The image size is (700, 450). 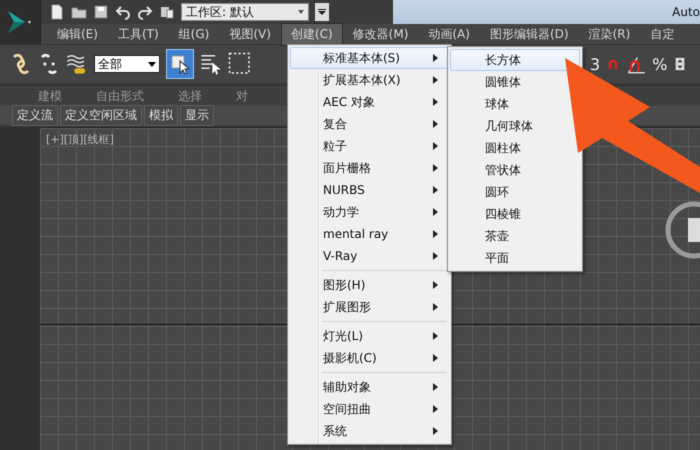 What do you see at coordinates (311, 34) in the screenshot?
I see `menu-item: 创建(C)` at bounding box center [311, 34].